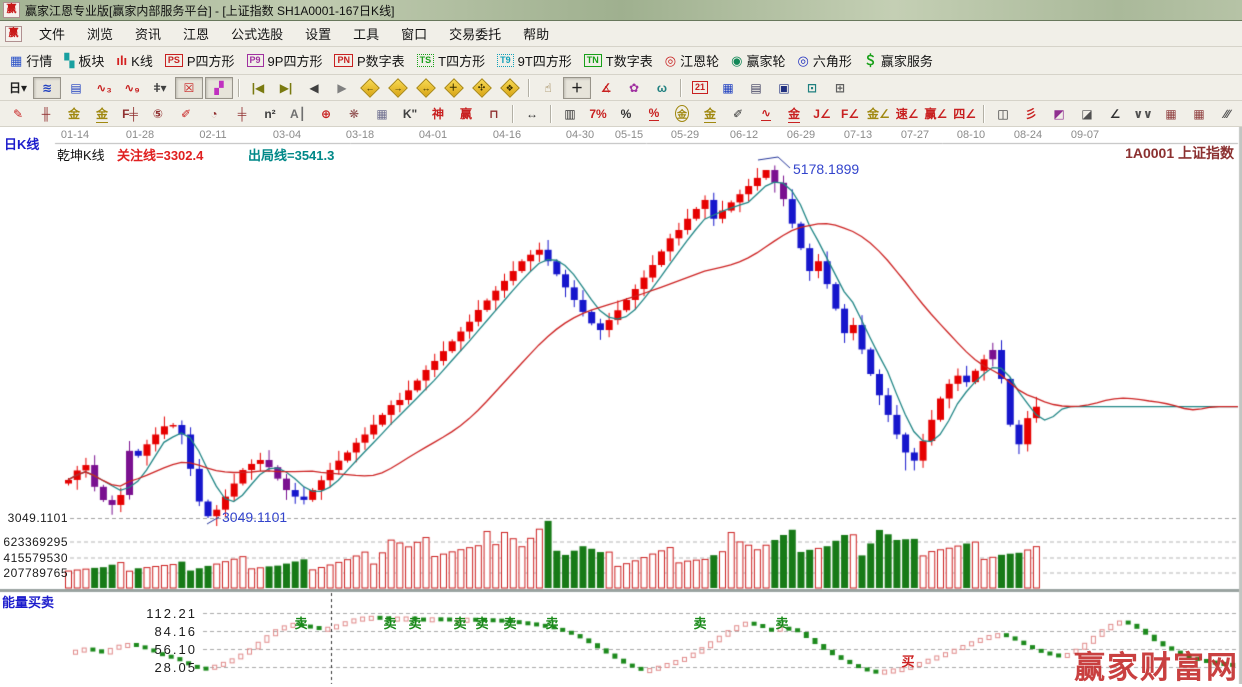 The image size is (1242, 687). I want to click on next-bar-icon: ▶, so click(342, 88).